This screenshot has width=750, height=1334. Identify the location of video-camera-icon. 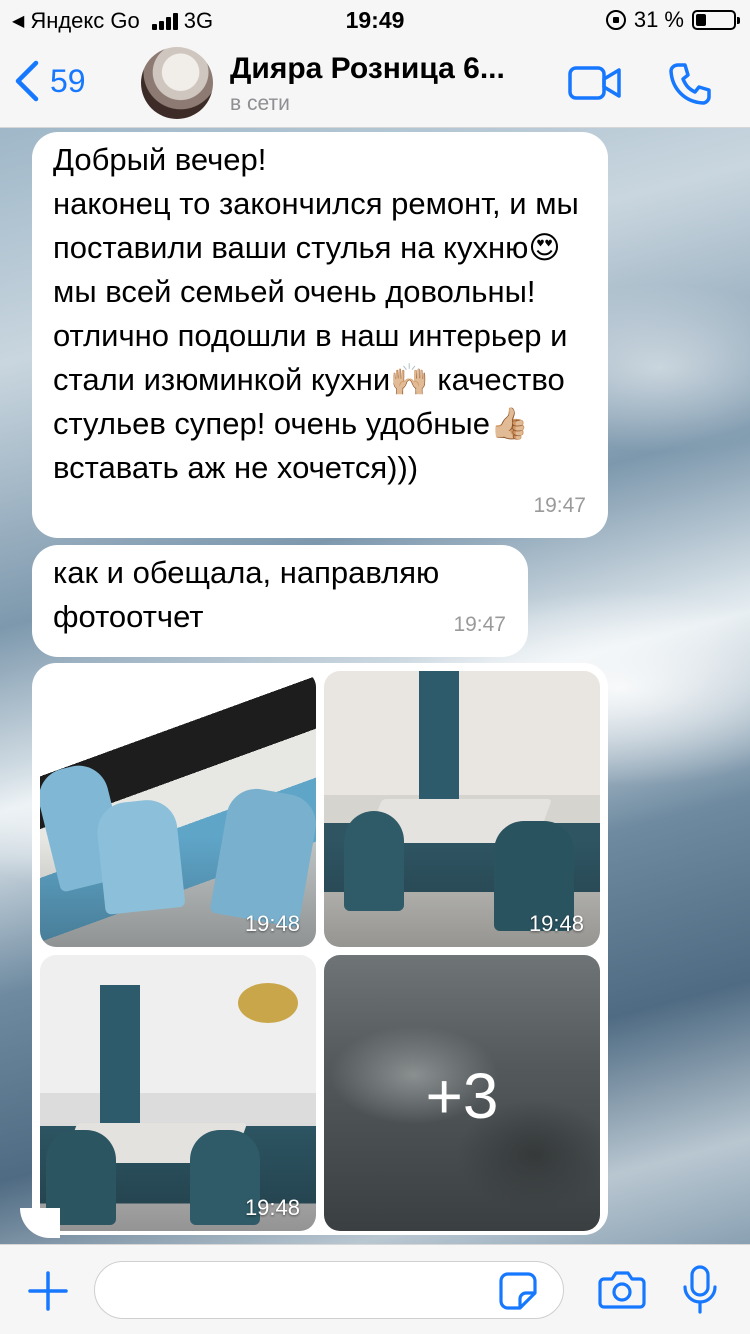
(594, 83).